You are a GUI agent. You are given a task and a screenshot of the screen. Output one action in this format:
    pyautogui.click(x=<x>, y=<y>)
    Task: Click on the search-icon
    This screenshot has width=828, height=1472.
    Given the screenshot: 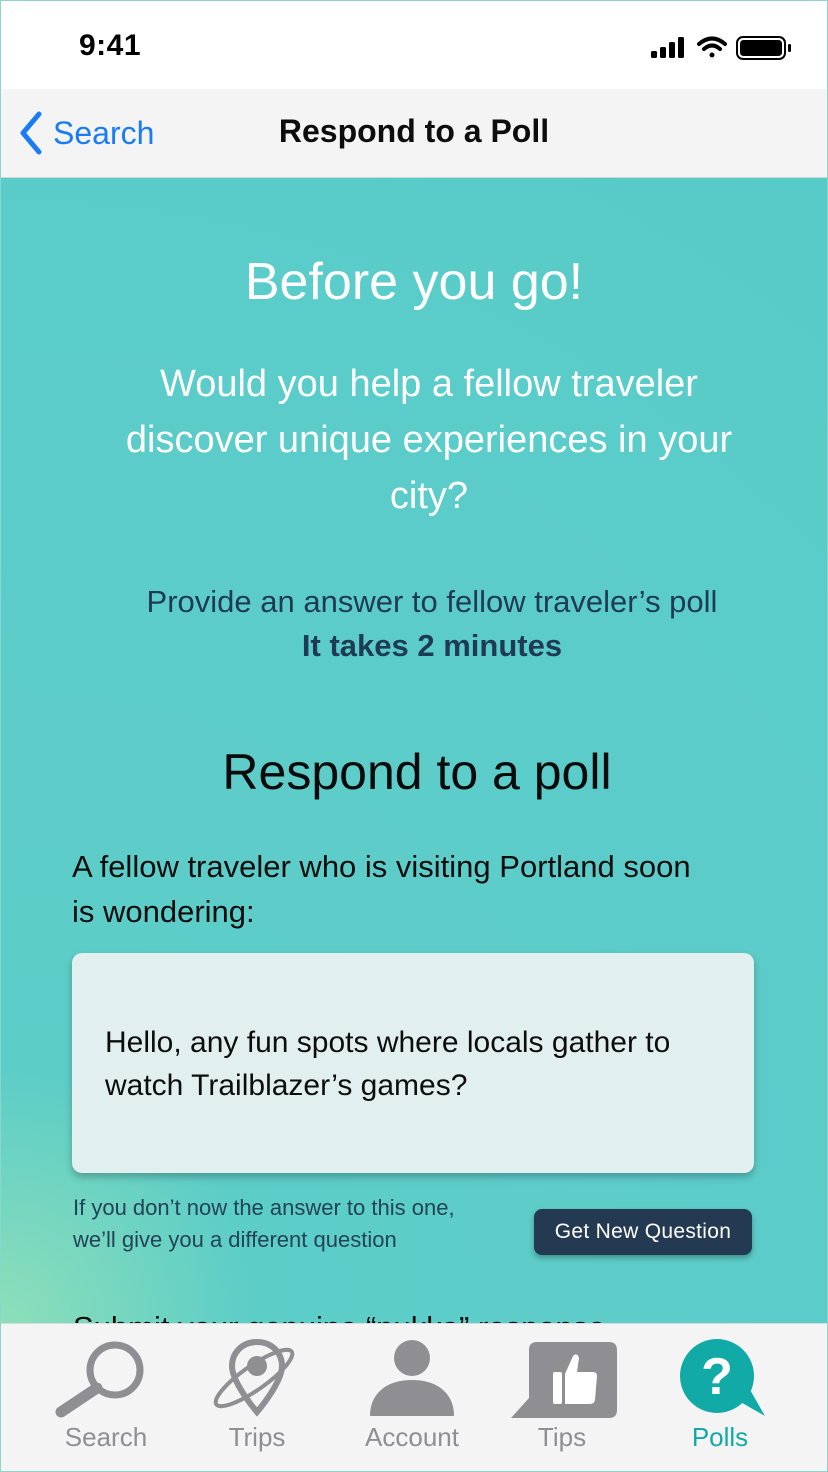 What is the action you would take?
    pyautogui.click(x=99, y=1379)
    